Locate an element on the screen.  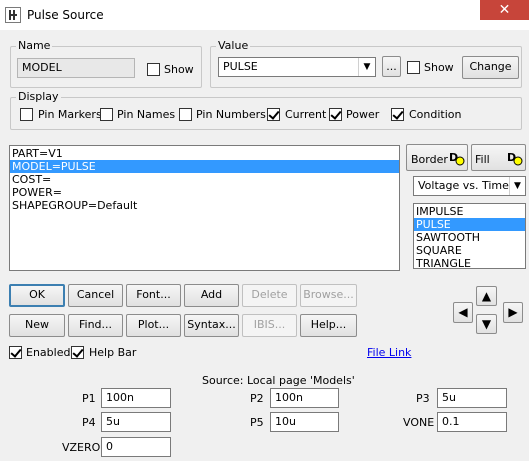
pin-numbers-label: Pin Numbers is located at coordinates (231, 114).